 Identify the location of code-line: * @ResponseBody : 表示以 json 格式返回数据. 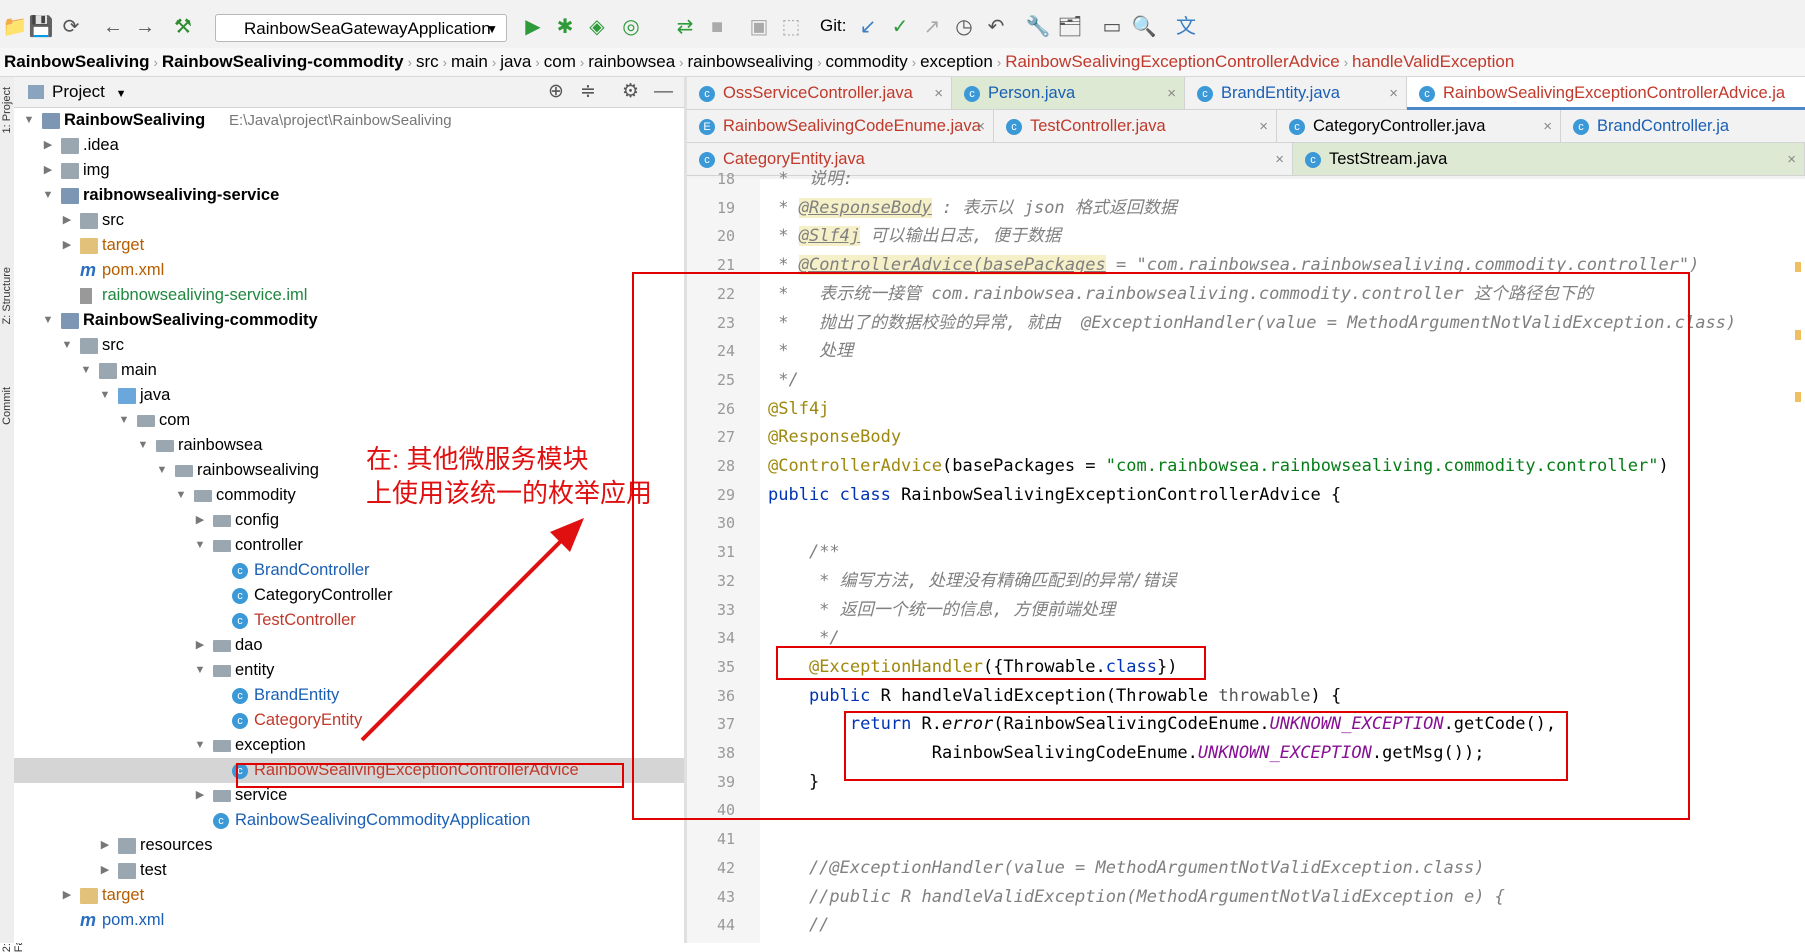
(972, 208).